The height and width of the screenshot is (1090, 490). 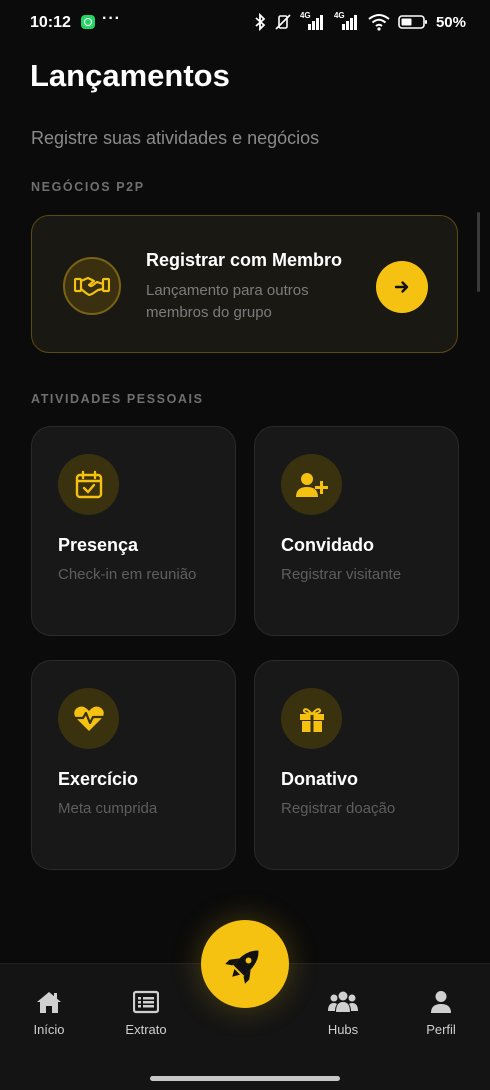 I want to click on page-title: Lançamentos, so click(x=130, y=75).